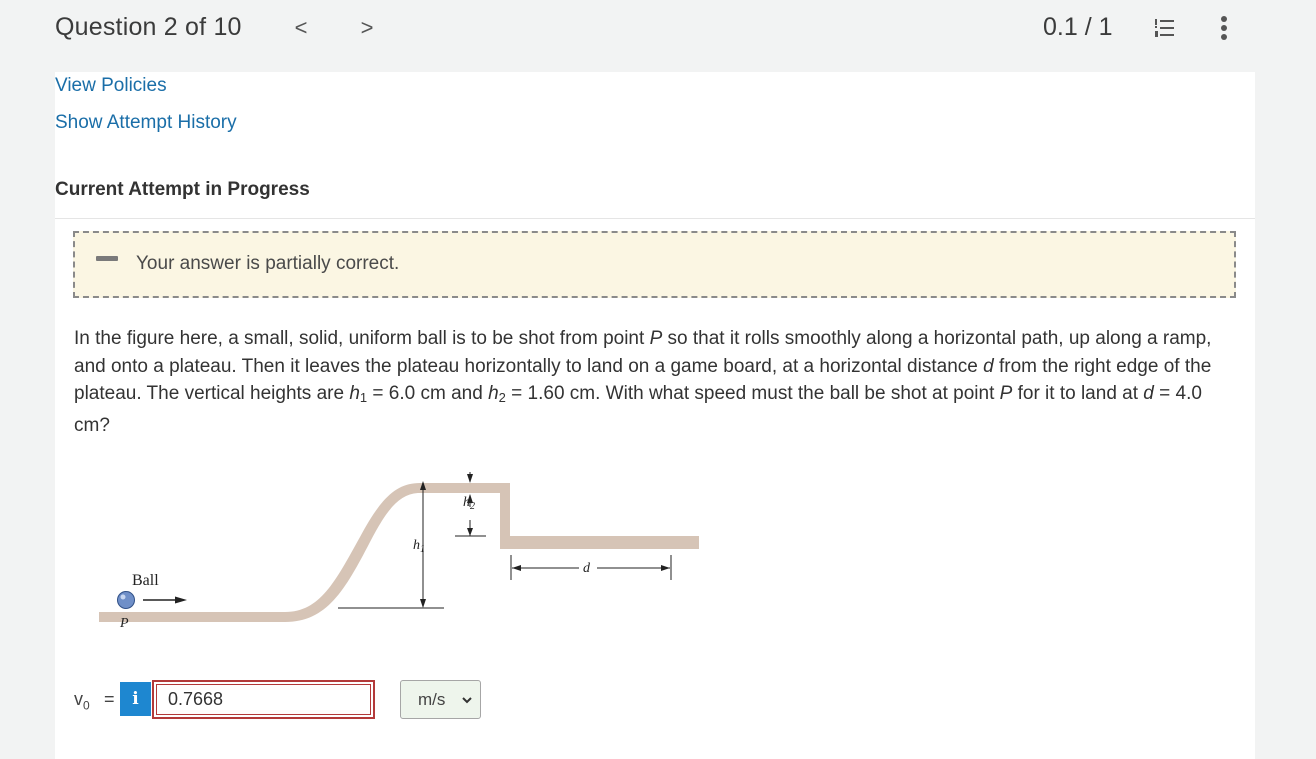 Image resolution: width=1316 pixels, height=759 pixels. What do you see at coordinates (1078, 27) in the screenshot?
I see `score-display: 0.1 / 1` at bounding box center [1078, 27].